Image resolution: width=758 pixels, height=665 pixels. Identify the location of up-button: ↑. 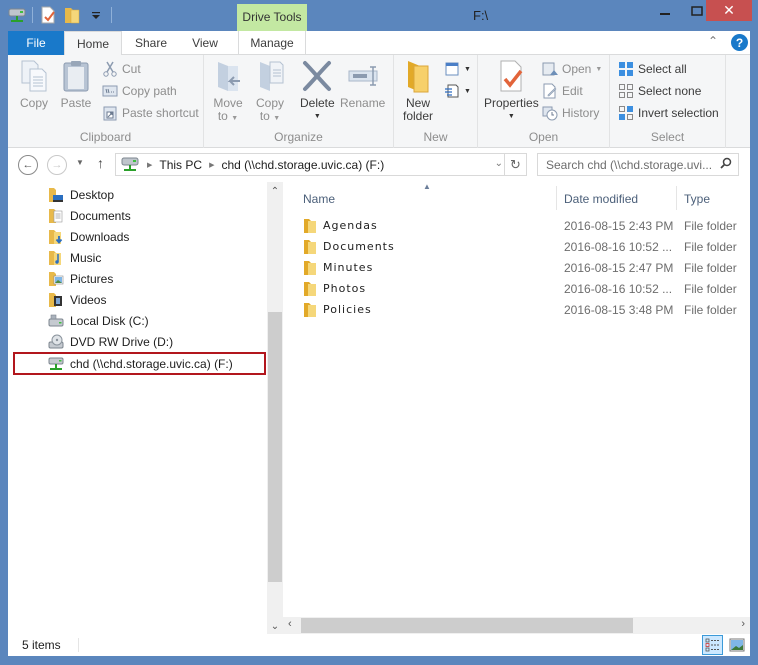
(100, 163).